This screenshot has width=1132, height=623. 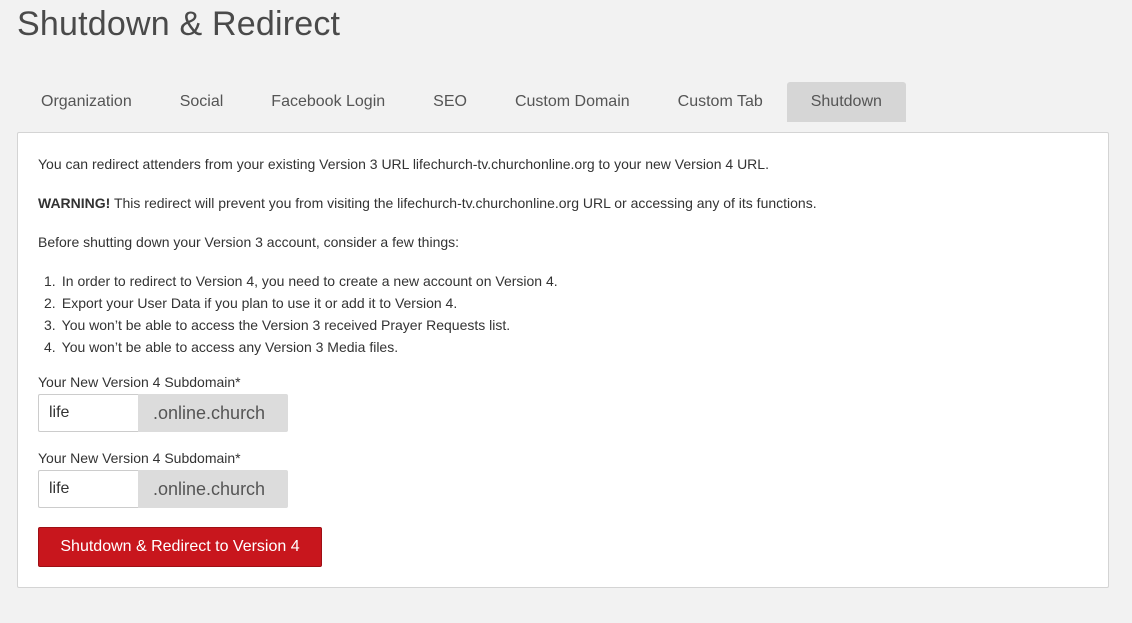 I want to click on subdomain-confirm-input-group: .online.church, so click(x=163, y=489).